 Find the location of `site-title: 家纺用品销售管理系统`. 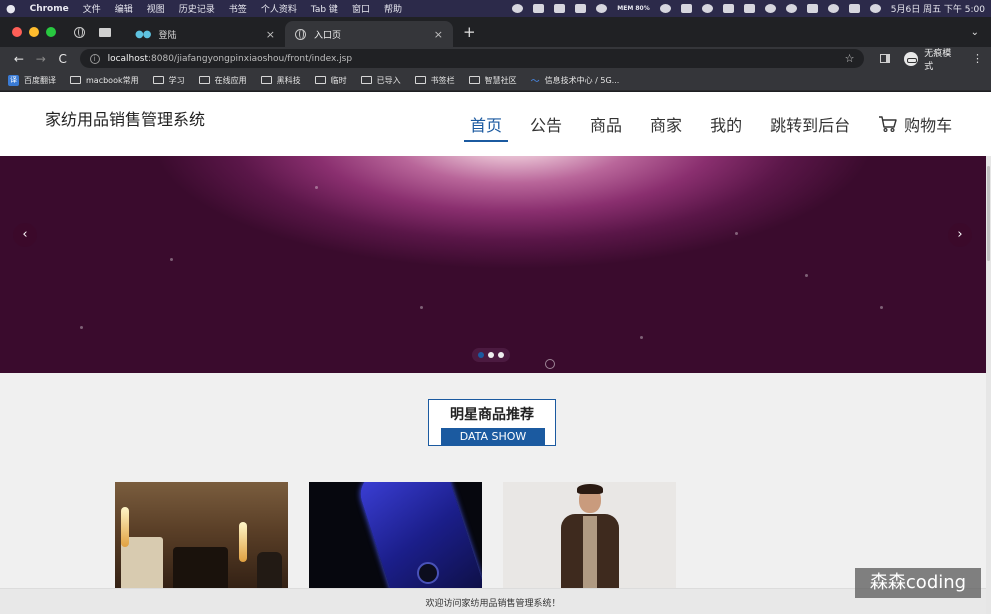

site-title: 家纺用品销售管理系统 is located at coordinates (125, 119).